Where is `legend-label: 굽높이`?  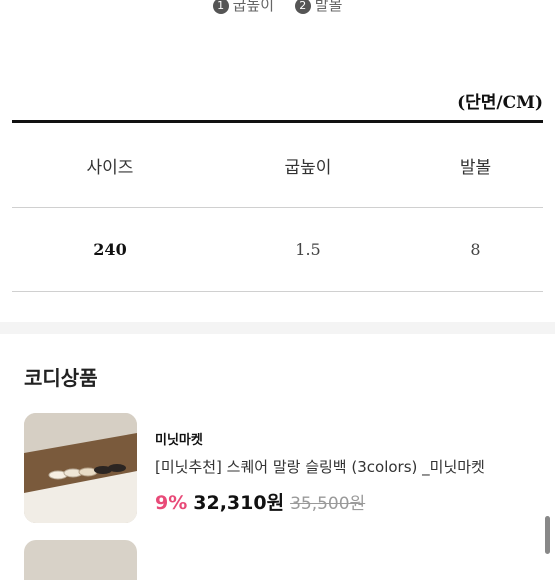 legend-label: 굽높이 is located at coordinates (253, 7).